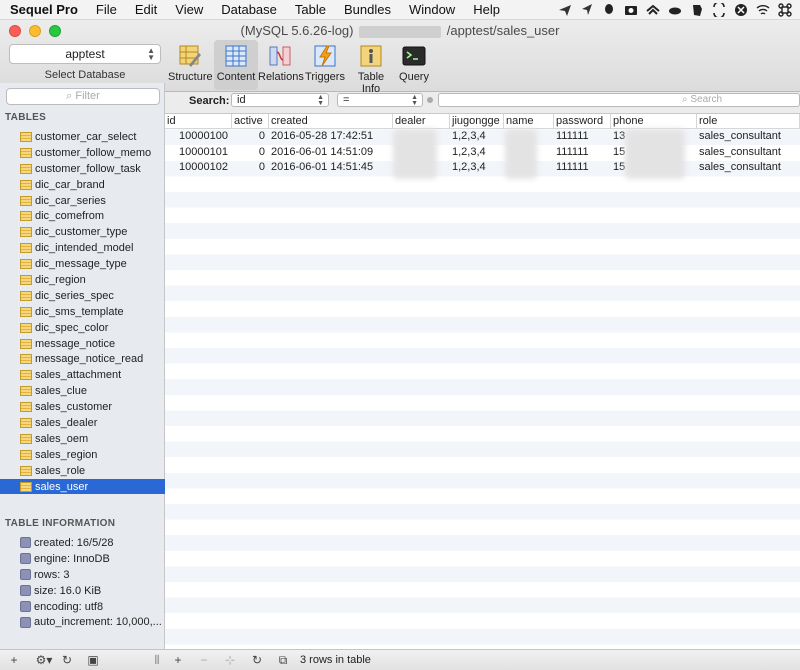  What do you see at coordinates (66, 422) in the screenshot?
I see `sidebar-item-label: sales_dealer` at bounding box center [66, 422].